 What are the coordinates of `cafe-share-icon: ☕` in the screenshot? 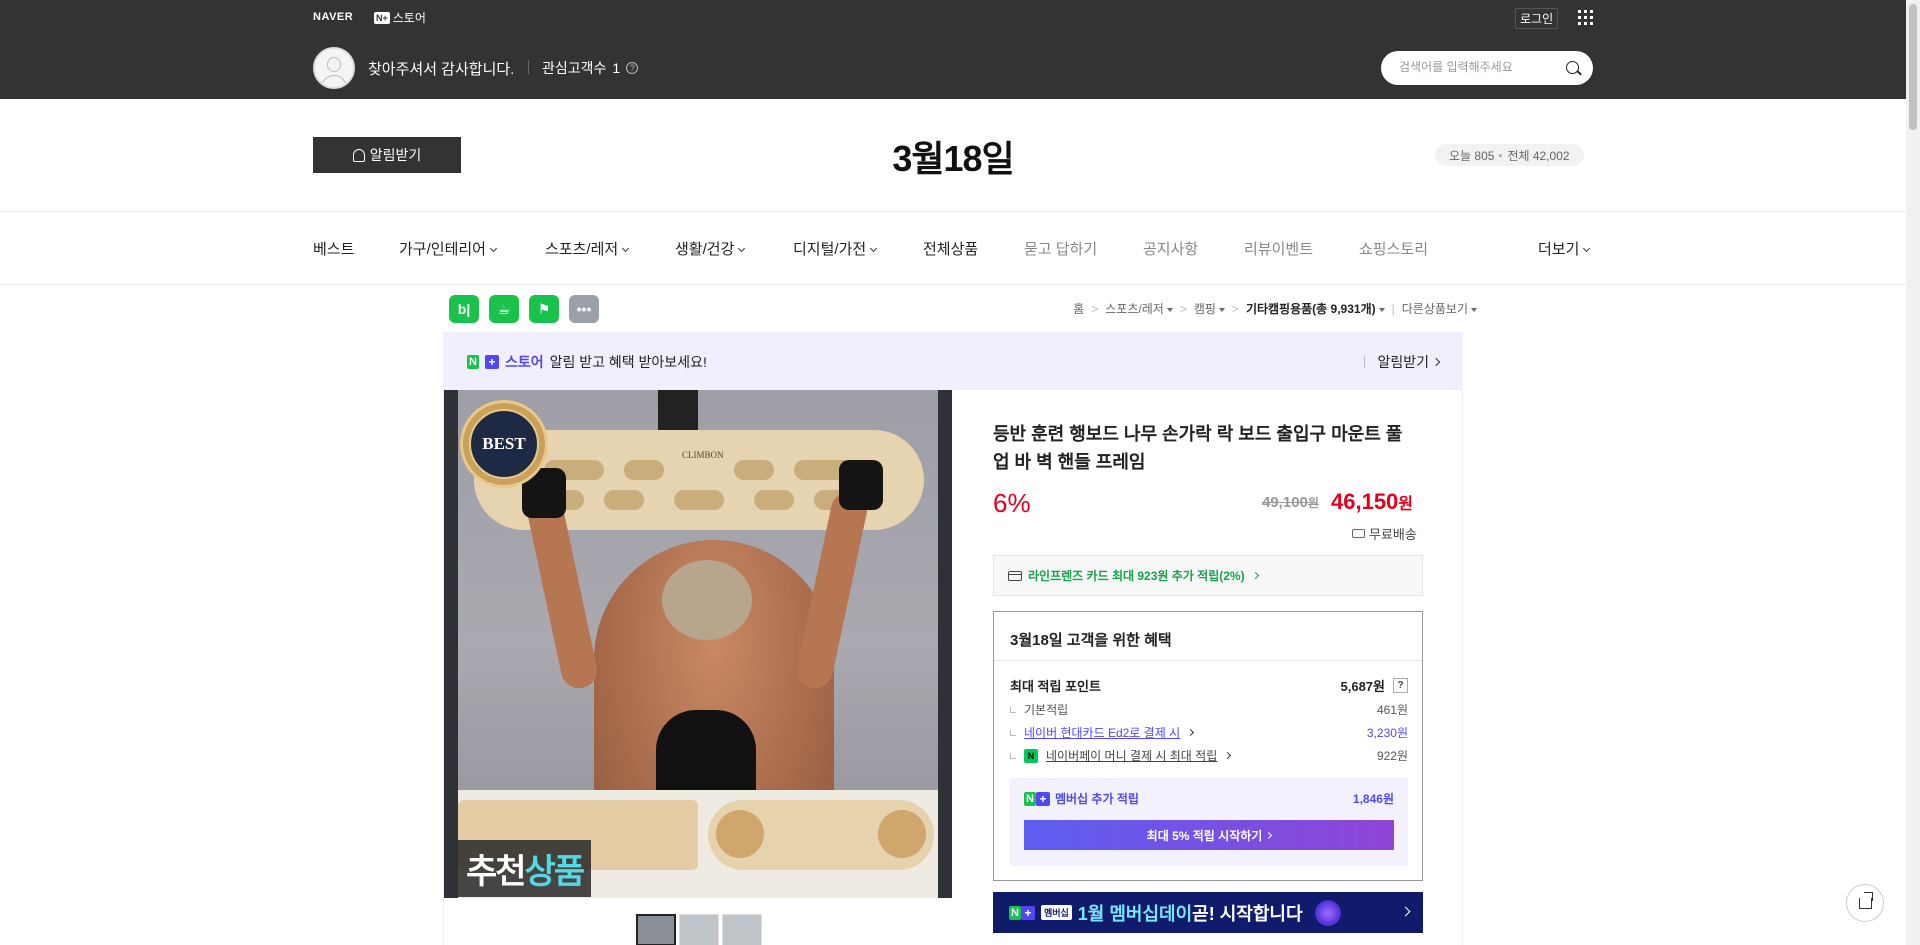 It's located at (504, 309).